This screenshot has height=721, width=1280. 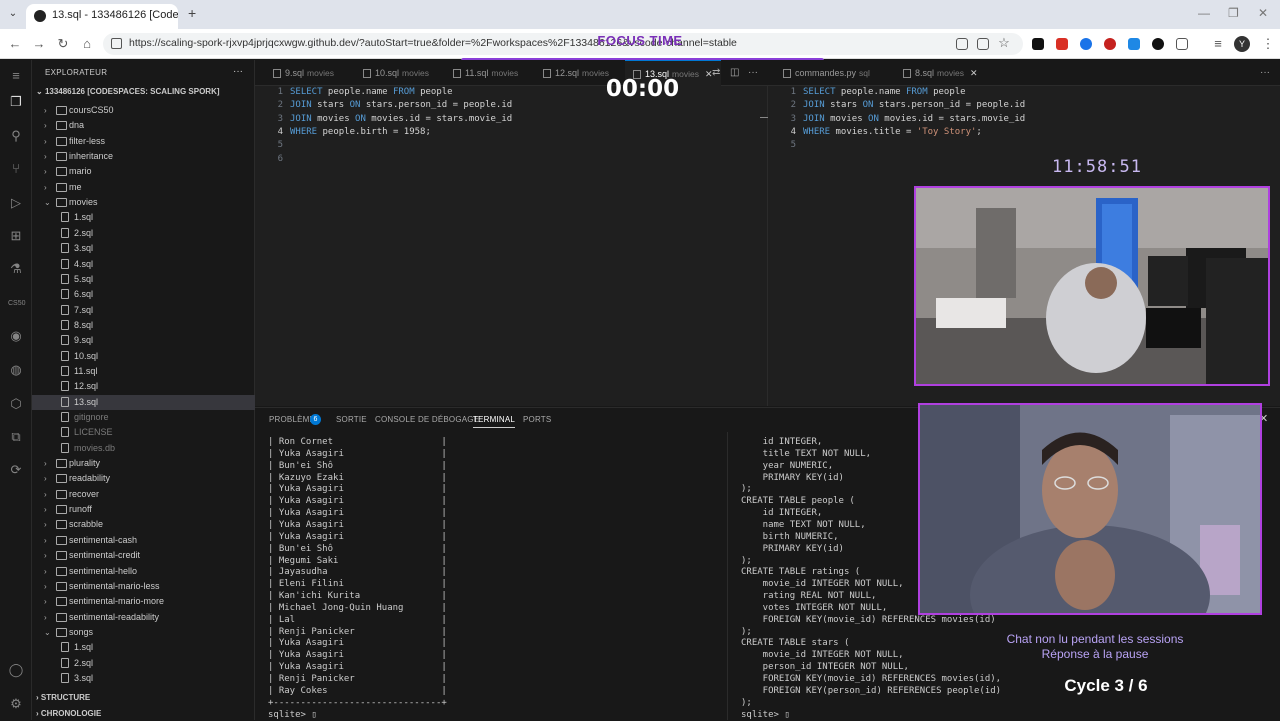 What do you see at coordinates (16, 136) in the screenshot?
I see `search-icon: ⚲` at bounding box center [16, 136].